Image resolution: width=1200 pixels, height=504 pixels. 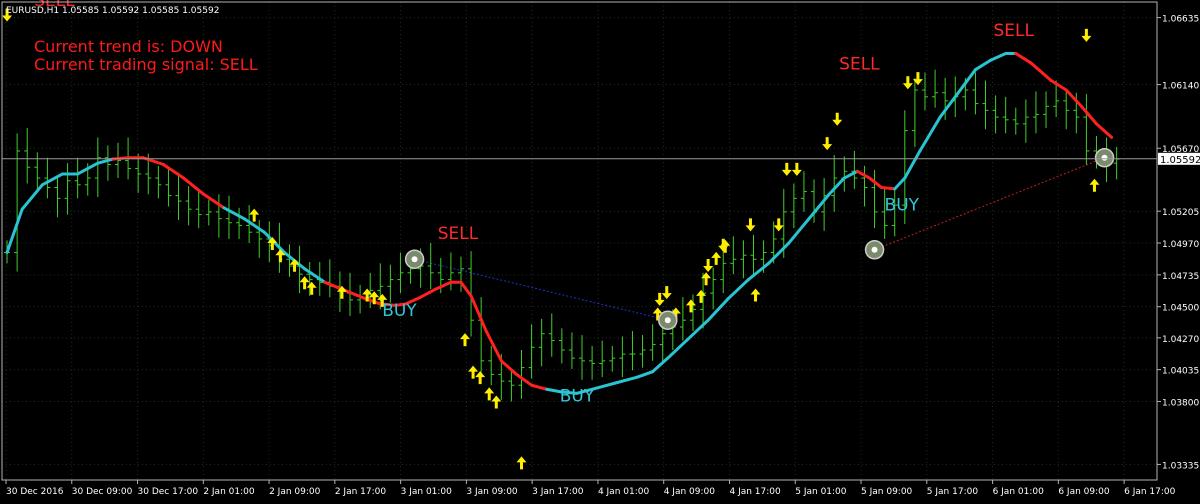 I want to click on x-tick-label: 6 Jan 01:00, so click(x=1019, y=492).